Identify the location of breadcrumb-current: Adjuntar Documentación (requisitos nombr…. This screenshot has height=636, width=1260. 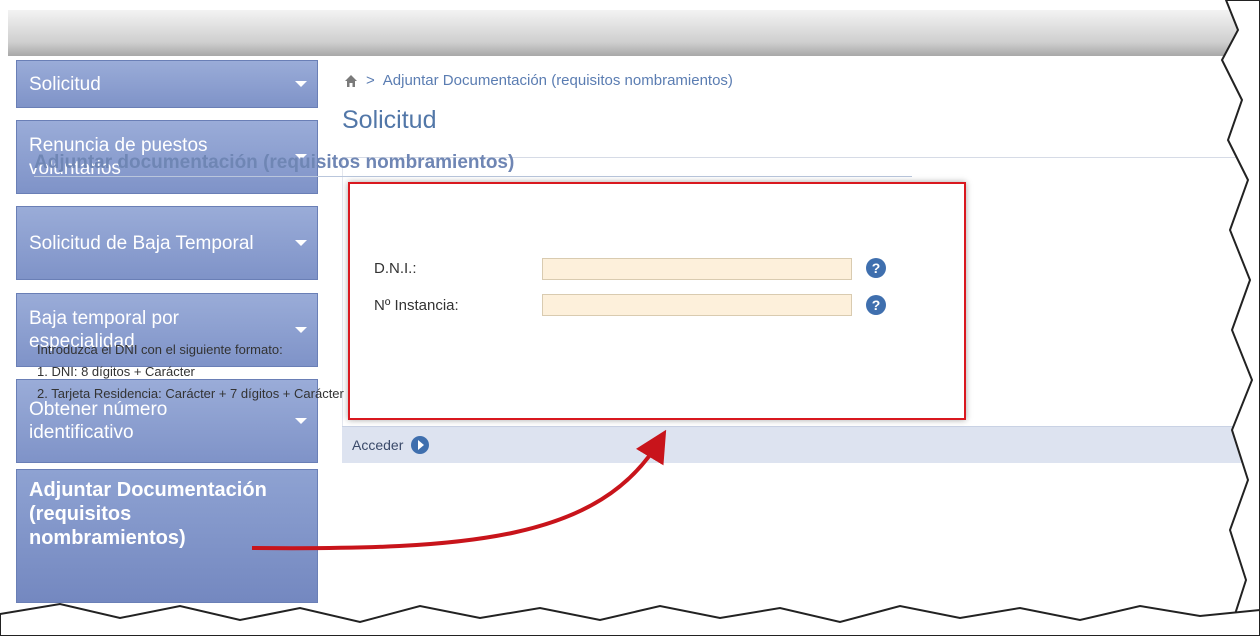
(558, 80).